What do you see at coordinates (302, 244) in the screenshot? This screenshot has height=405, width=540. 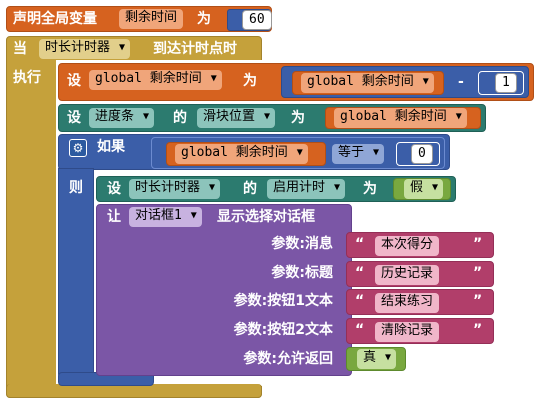 I see `param-message-label: 参数:消息` at bounding box center [302, 244].